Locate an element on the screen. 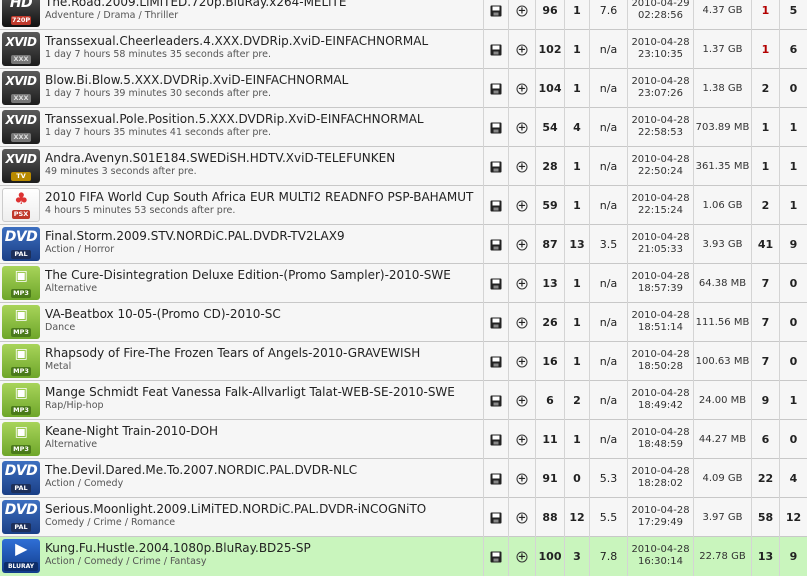 The image size is (807, 576). comments-count: 11 is located at coordinates (549, 439).